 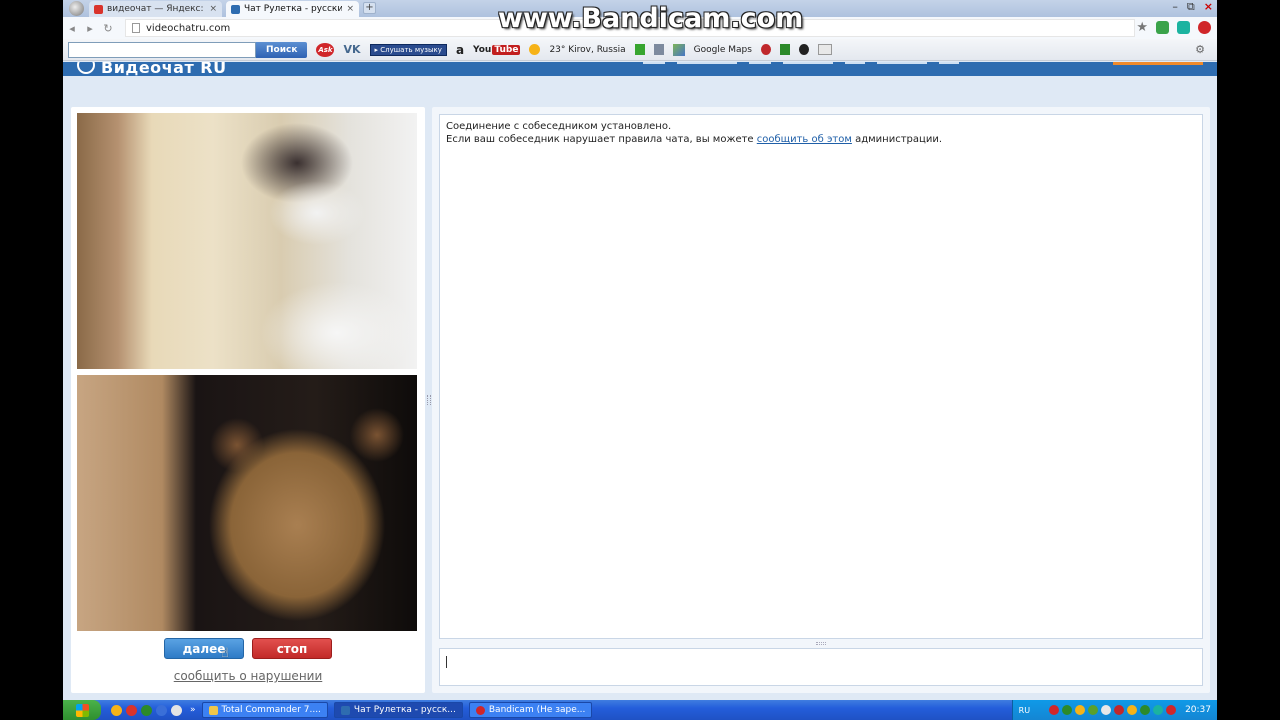 What do you see at coordinates (429, 400) in the screenshot?
I see `panel-splitter` at bounding box center [429, 400].